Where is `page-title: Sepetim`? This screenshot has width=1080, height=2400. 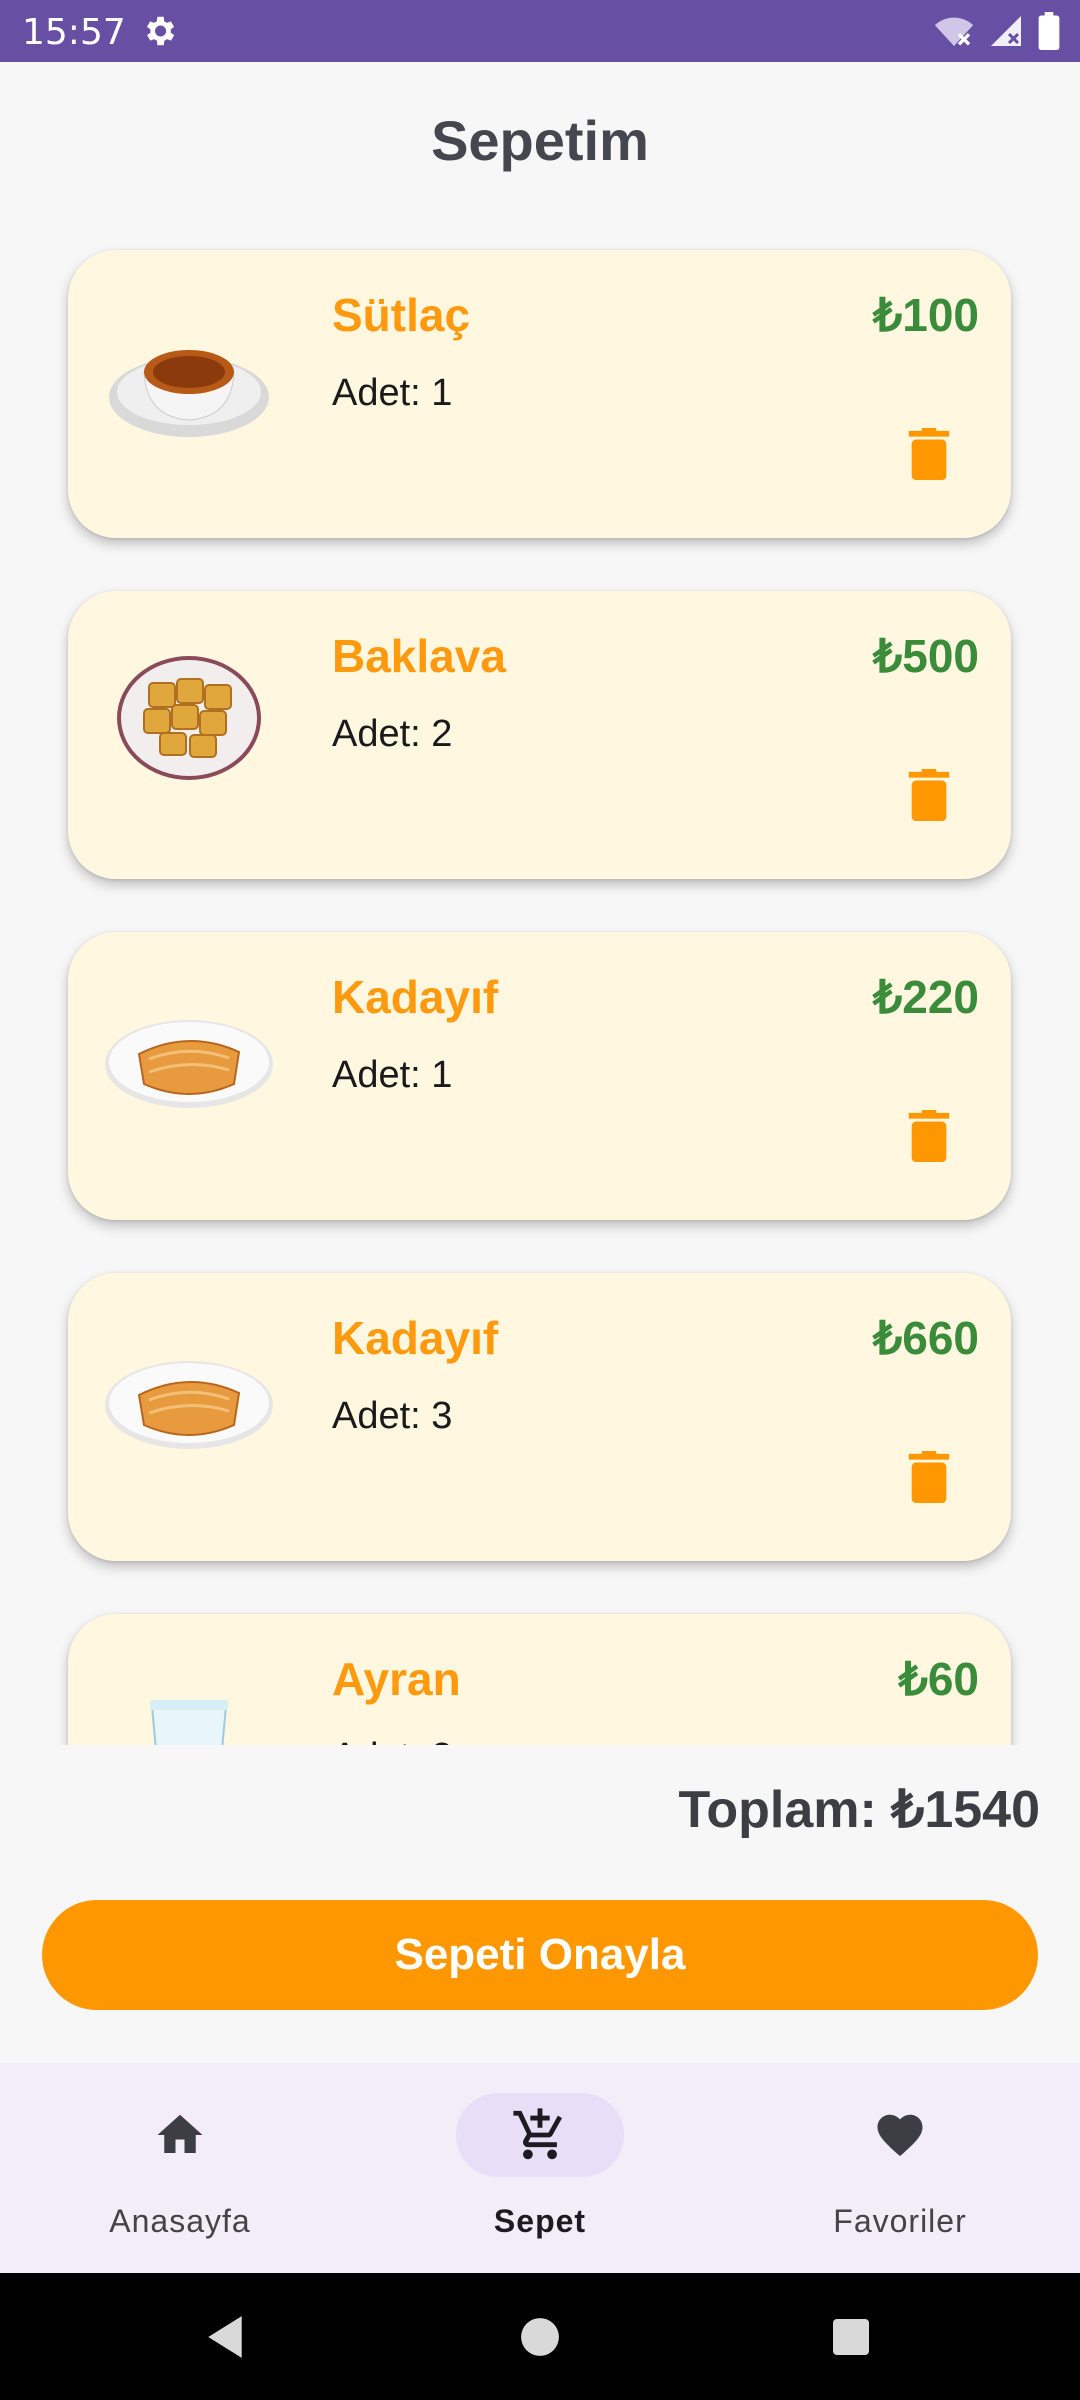 page-title: Sepetim is located at coordinates (540, 140).